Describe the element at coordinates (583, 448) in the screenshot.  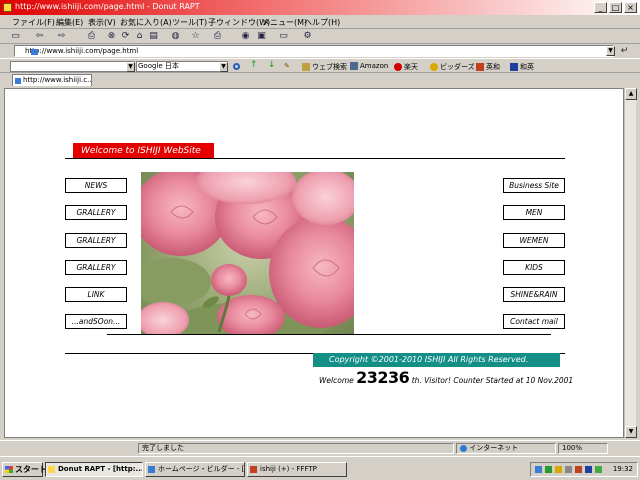
I see `zoom-level: 100%` at that location.